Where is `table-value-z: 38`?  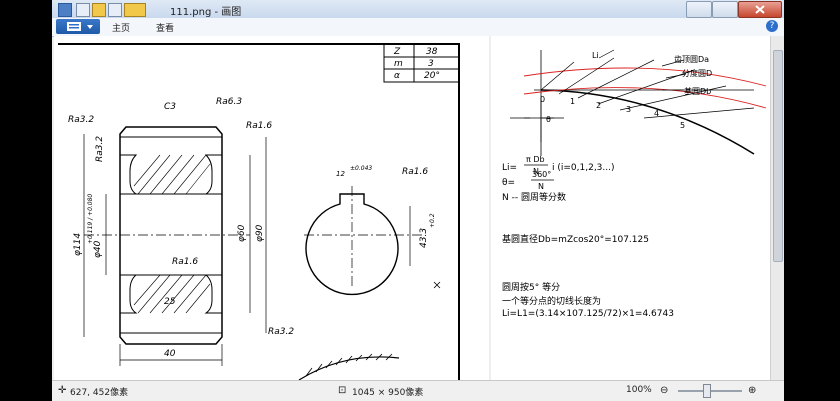
table-value-z: 38 is located at coordinates (432, 52).